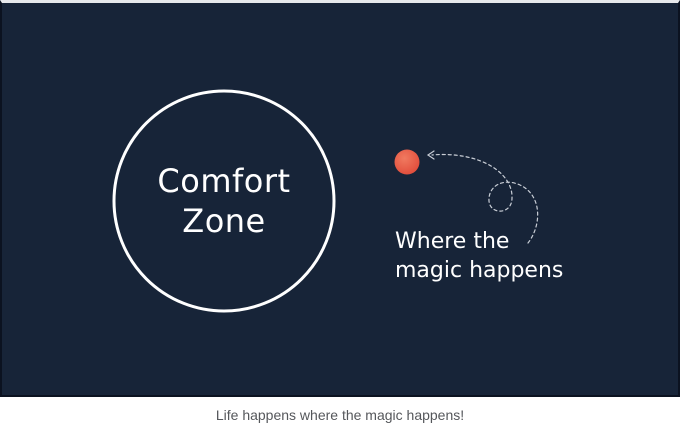  Describe the element at coordinates (407, 162) in the screenshot. I see `orange-dot-icon` at that location.